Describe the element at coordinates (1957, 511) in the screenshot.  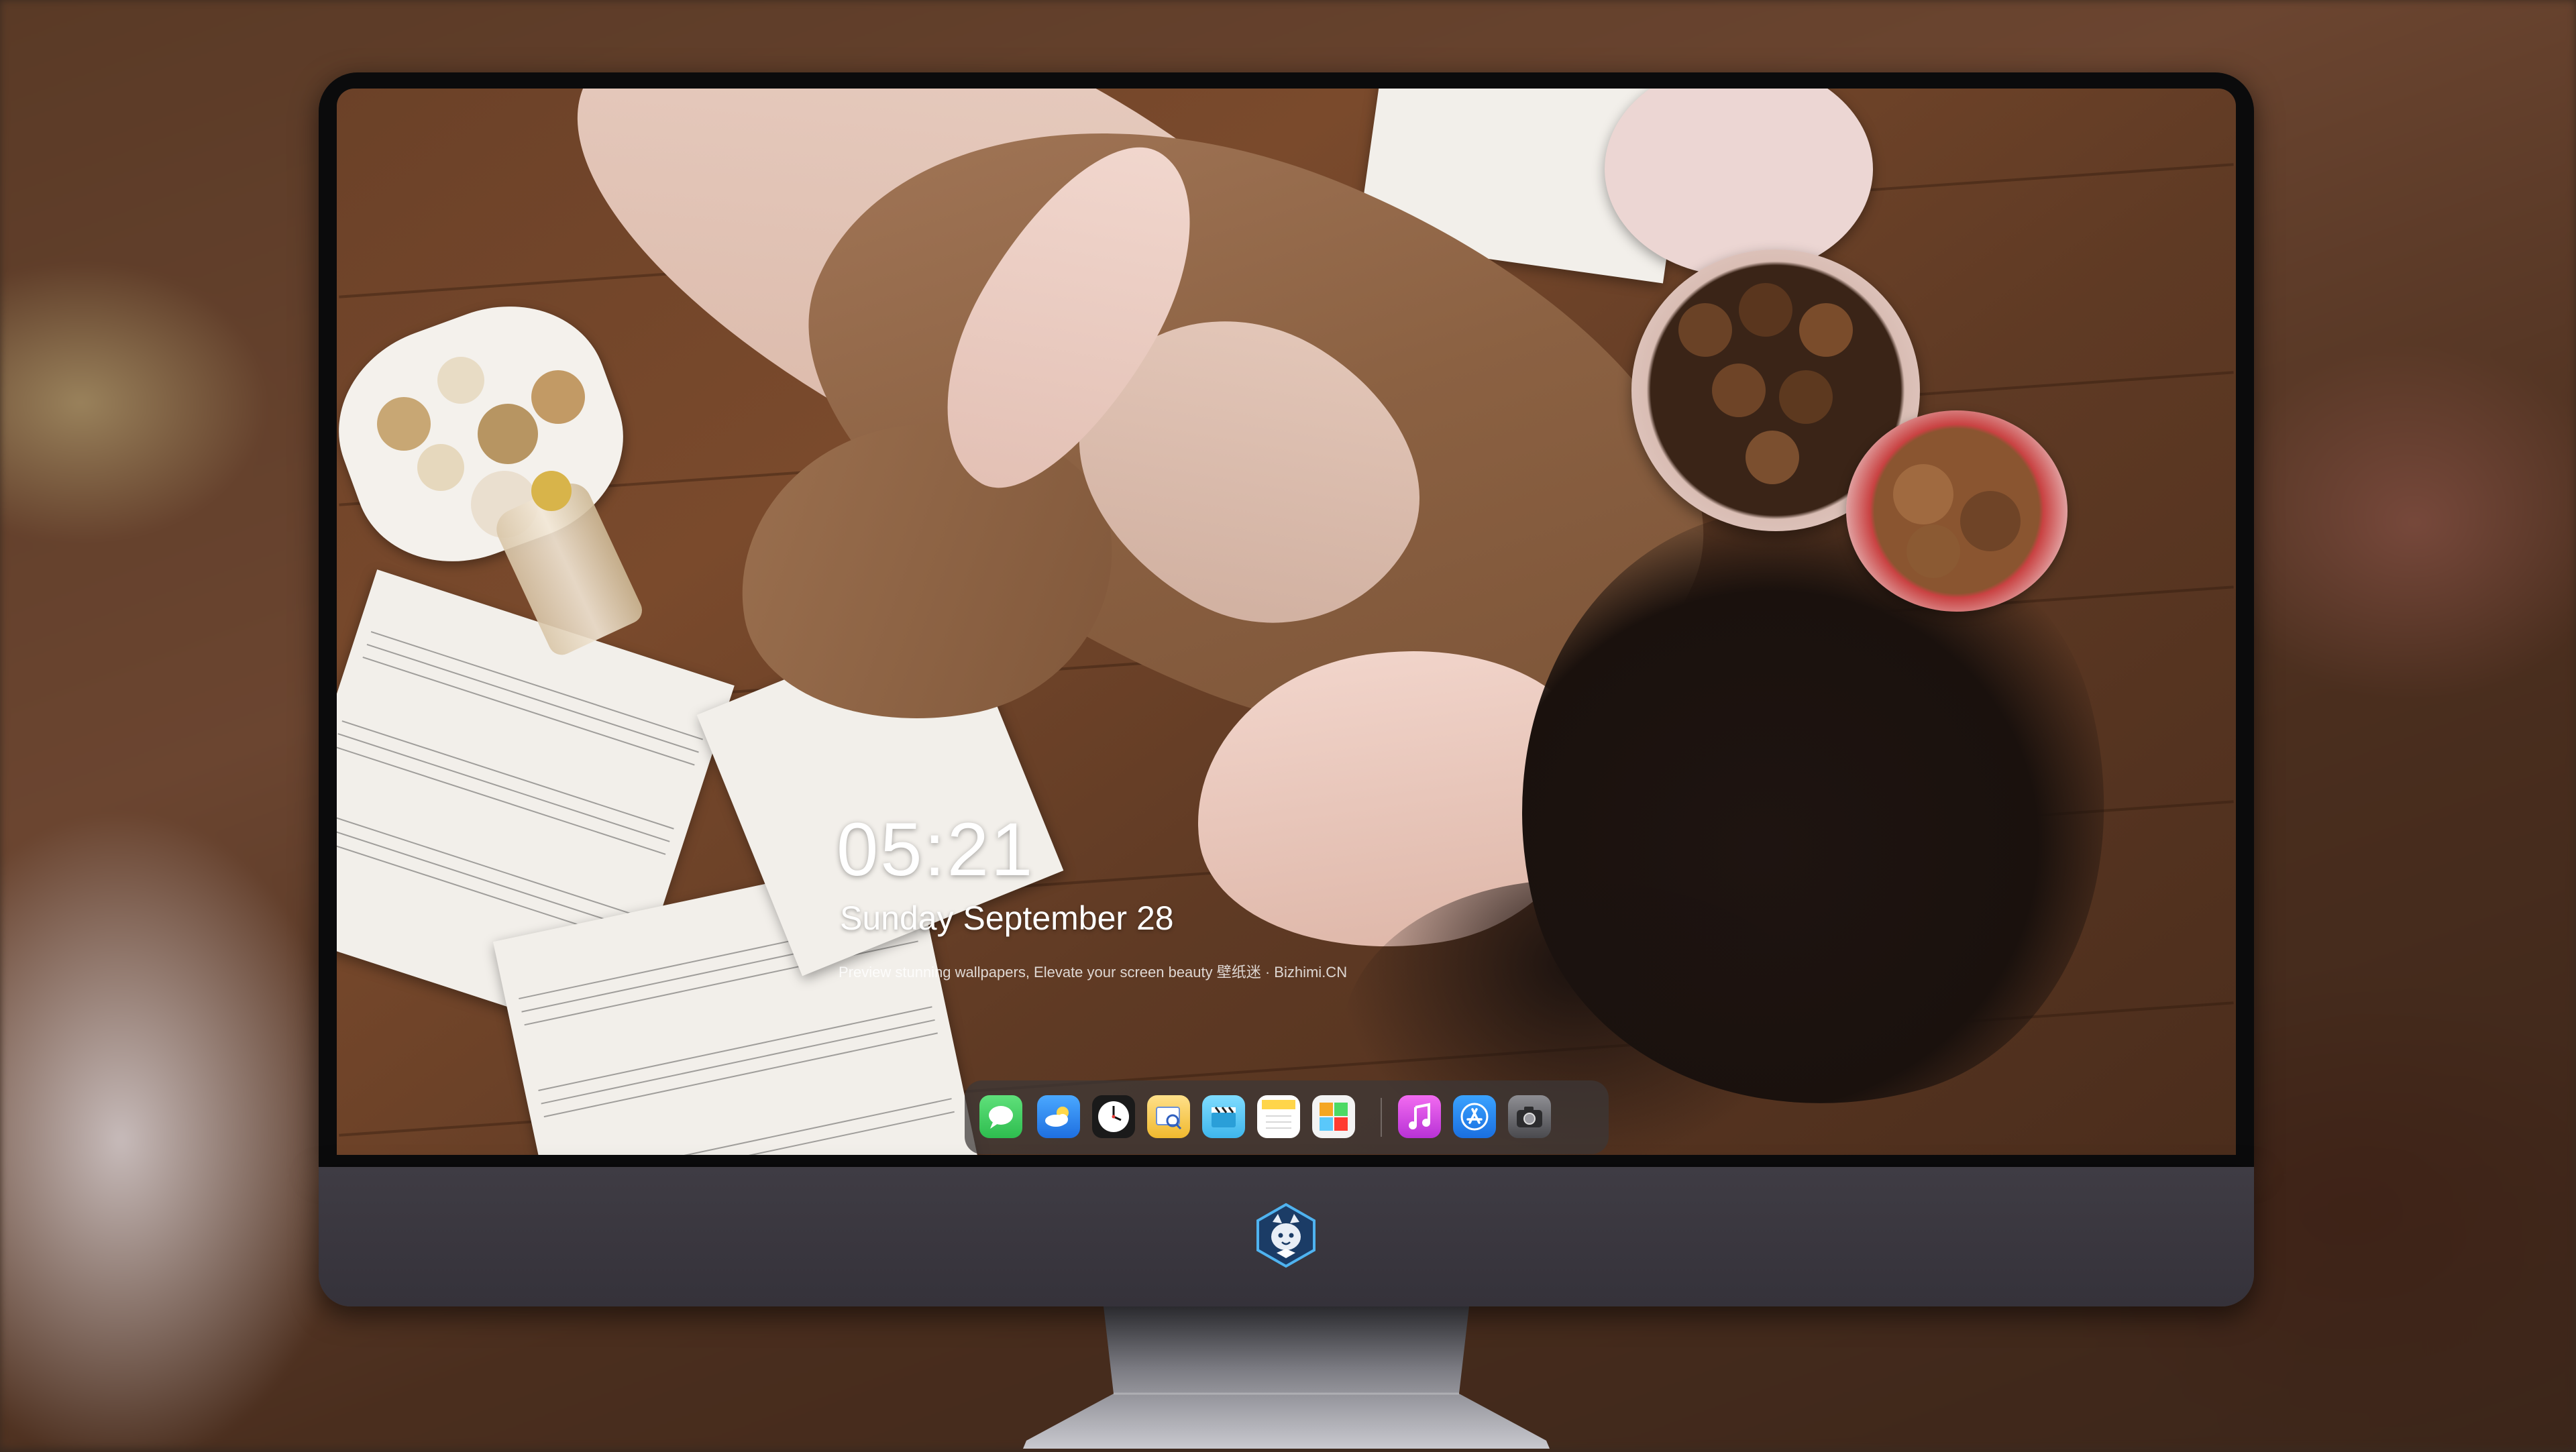
I see `cookie-bowl` at that location.